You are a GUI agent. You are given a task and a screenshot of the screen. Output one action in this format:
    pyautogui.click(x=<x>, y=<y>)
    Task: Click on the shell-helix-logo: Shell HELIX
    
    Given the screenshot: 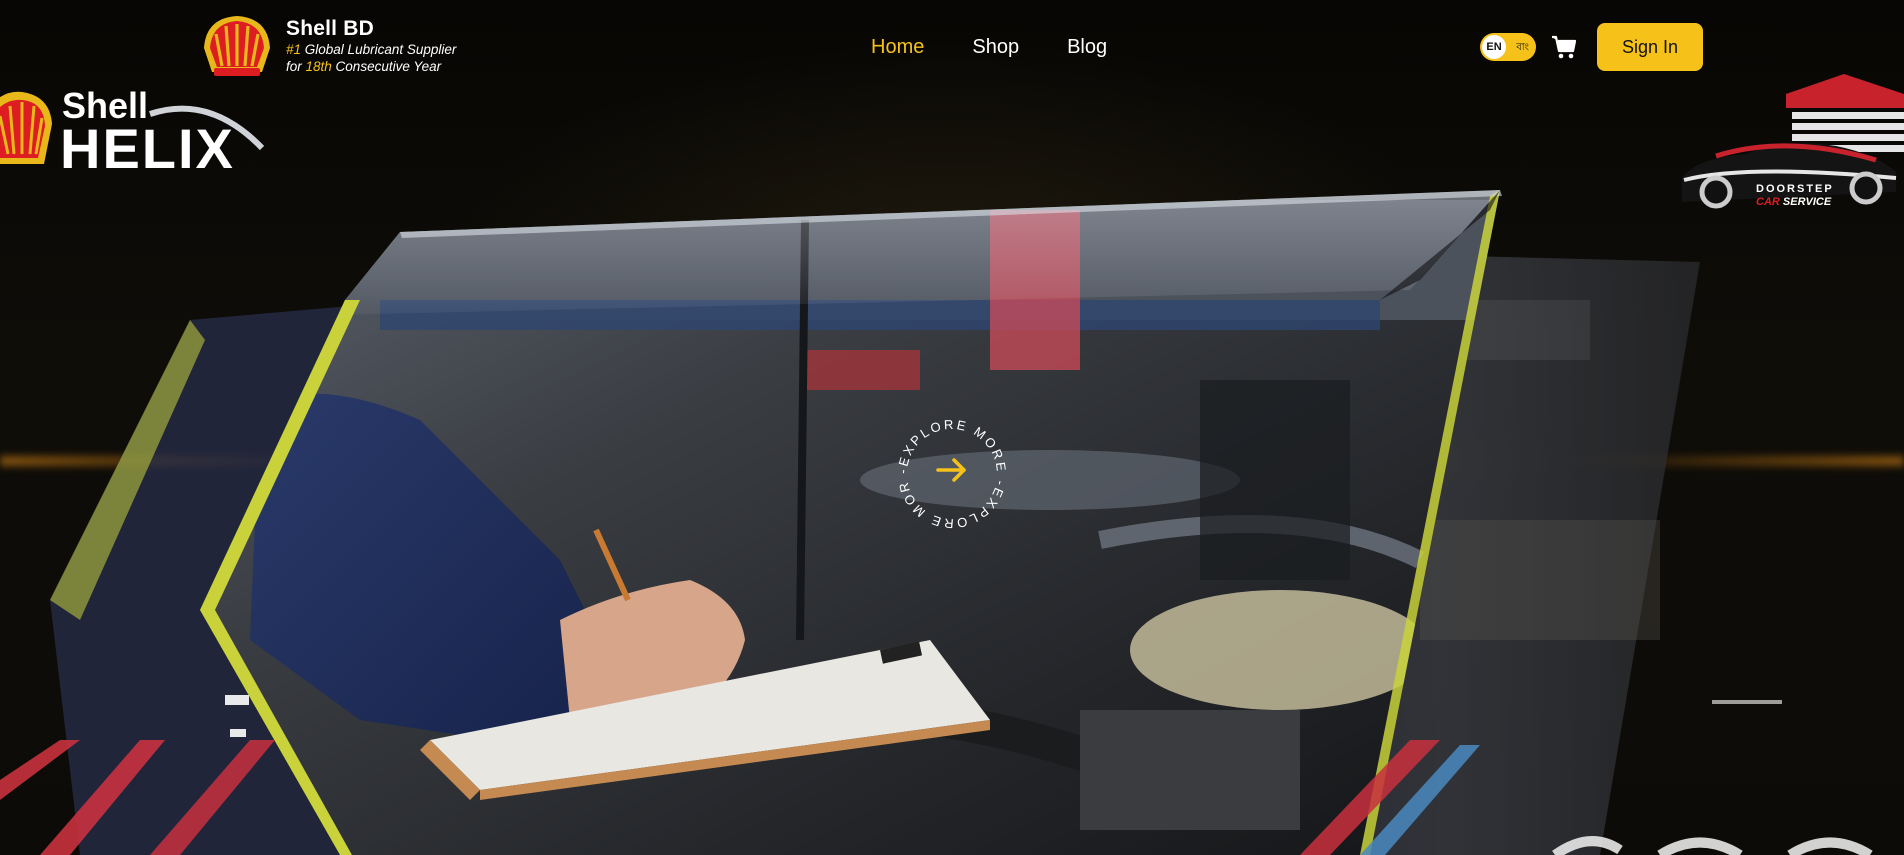 What is the action you would take?
    pyautogui.click(x=140, y=132)
    